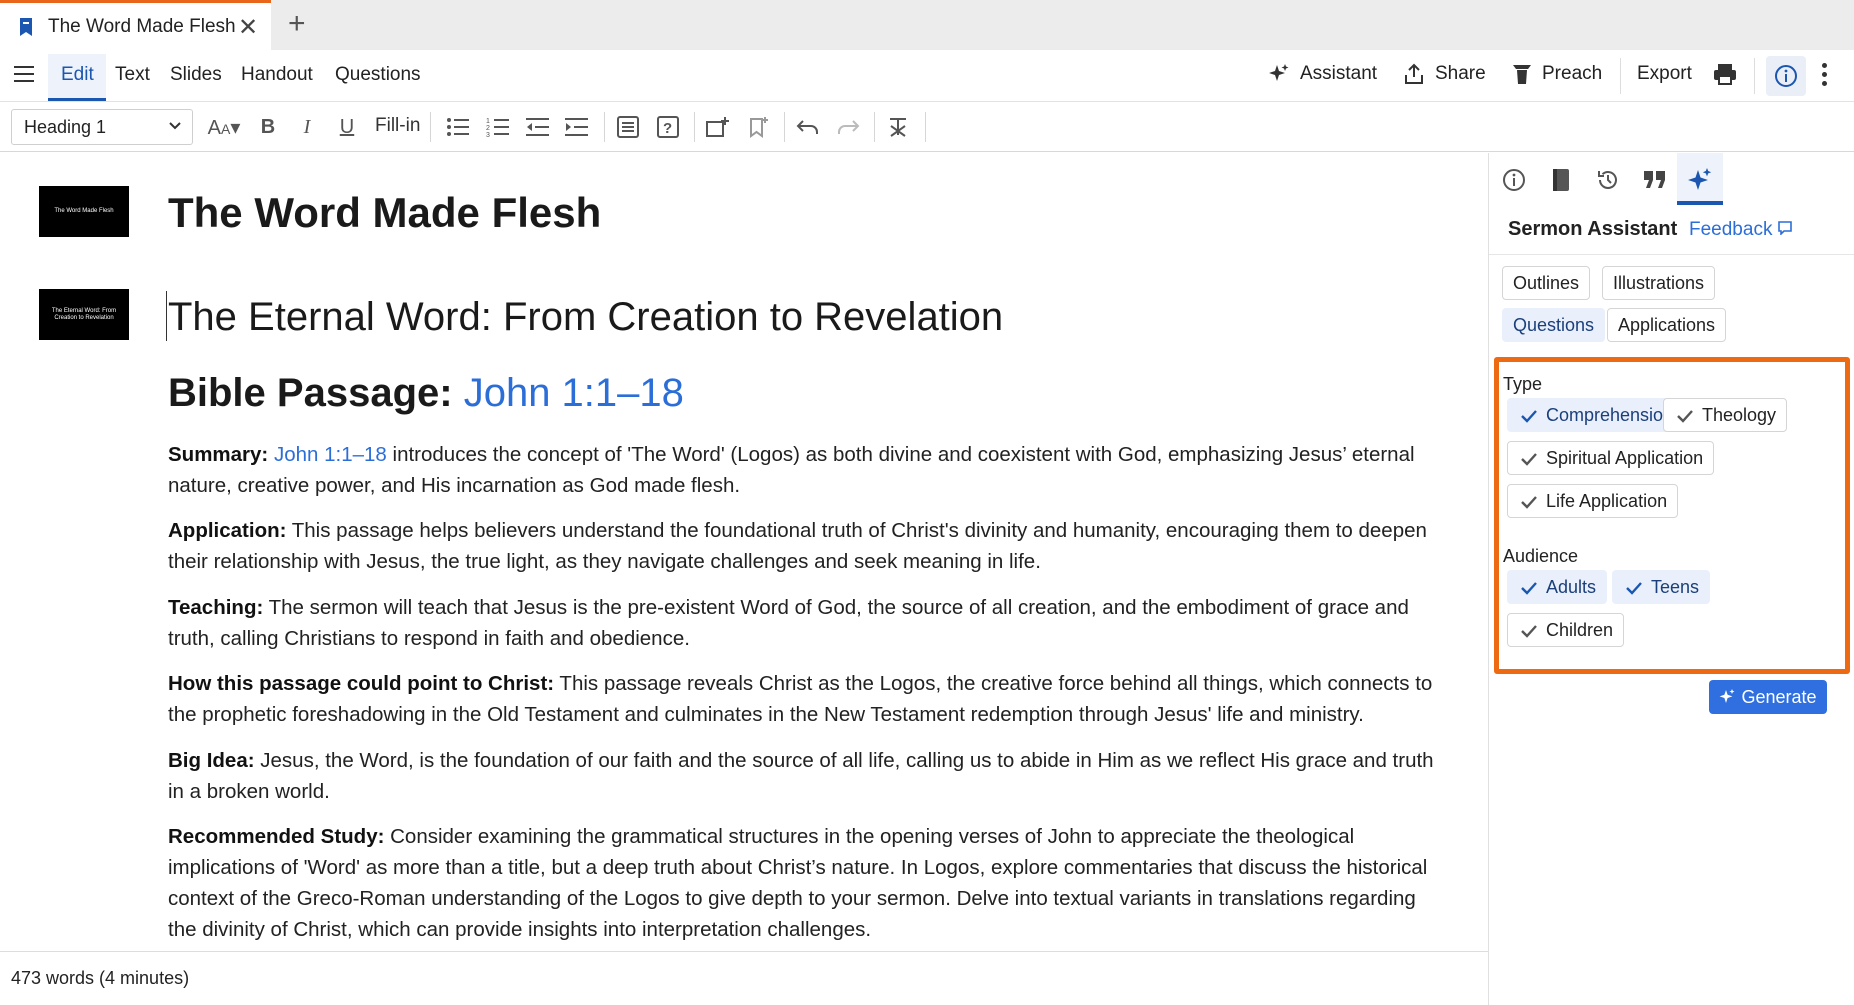 The height and width of the screenshot is (1005, 1854). I want to click on insert-question-icon: ?, so click(668, 127).